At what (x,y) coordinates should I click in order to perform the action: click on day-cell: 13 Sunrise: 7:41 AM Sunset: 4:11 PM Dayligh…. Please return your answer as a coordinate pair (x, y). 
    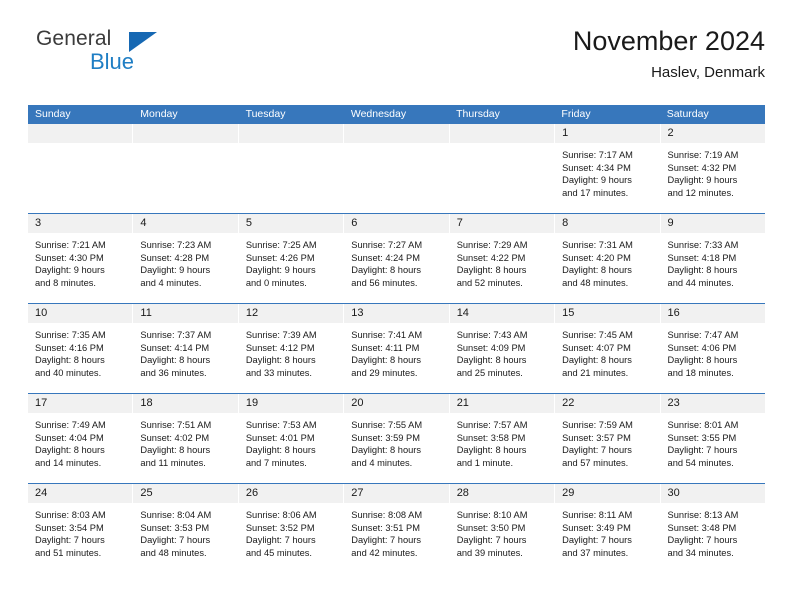
    Looking at the image, I should click on (397, 348).